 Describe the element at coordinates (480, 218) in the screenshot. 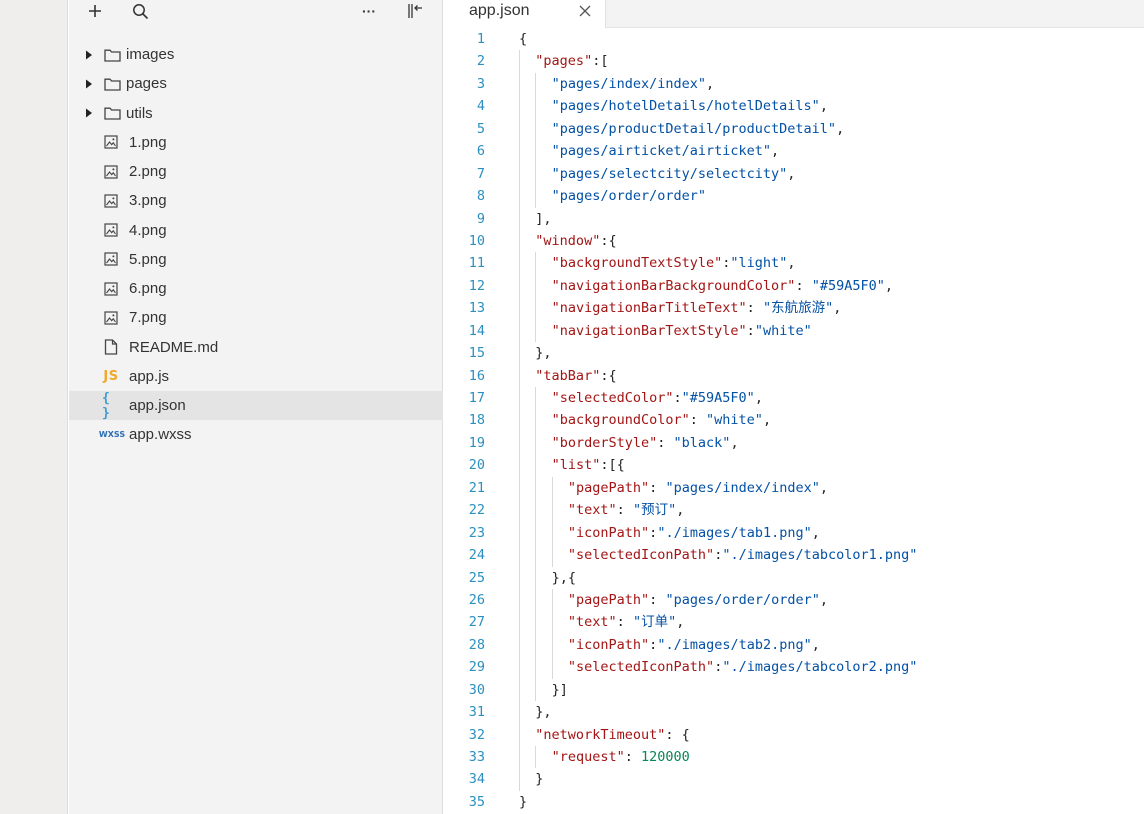

I see `line-number: 9` at that location.